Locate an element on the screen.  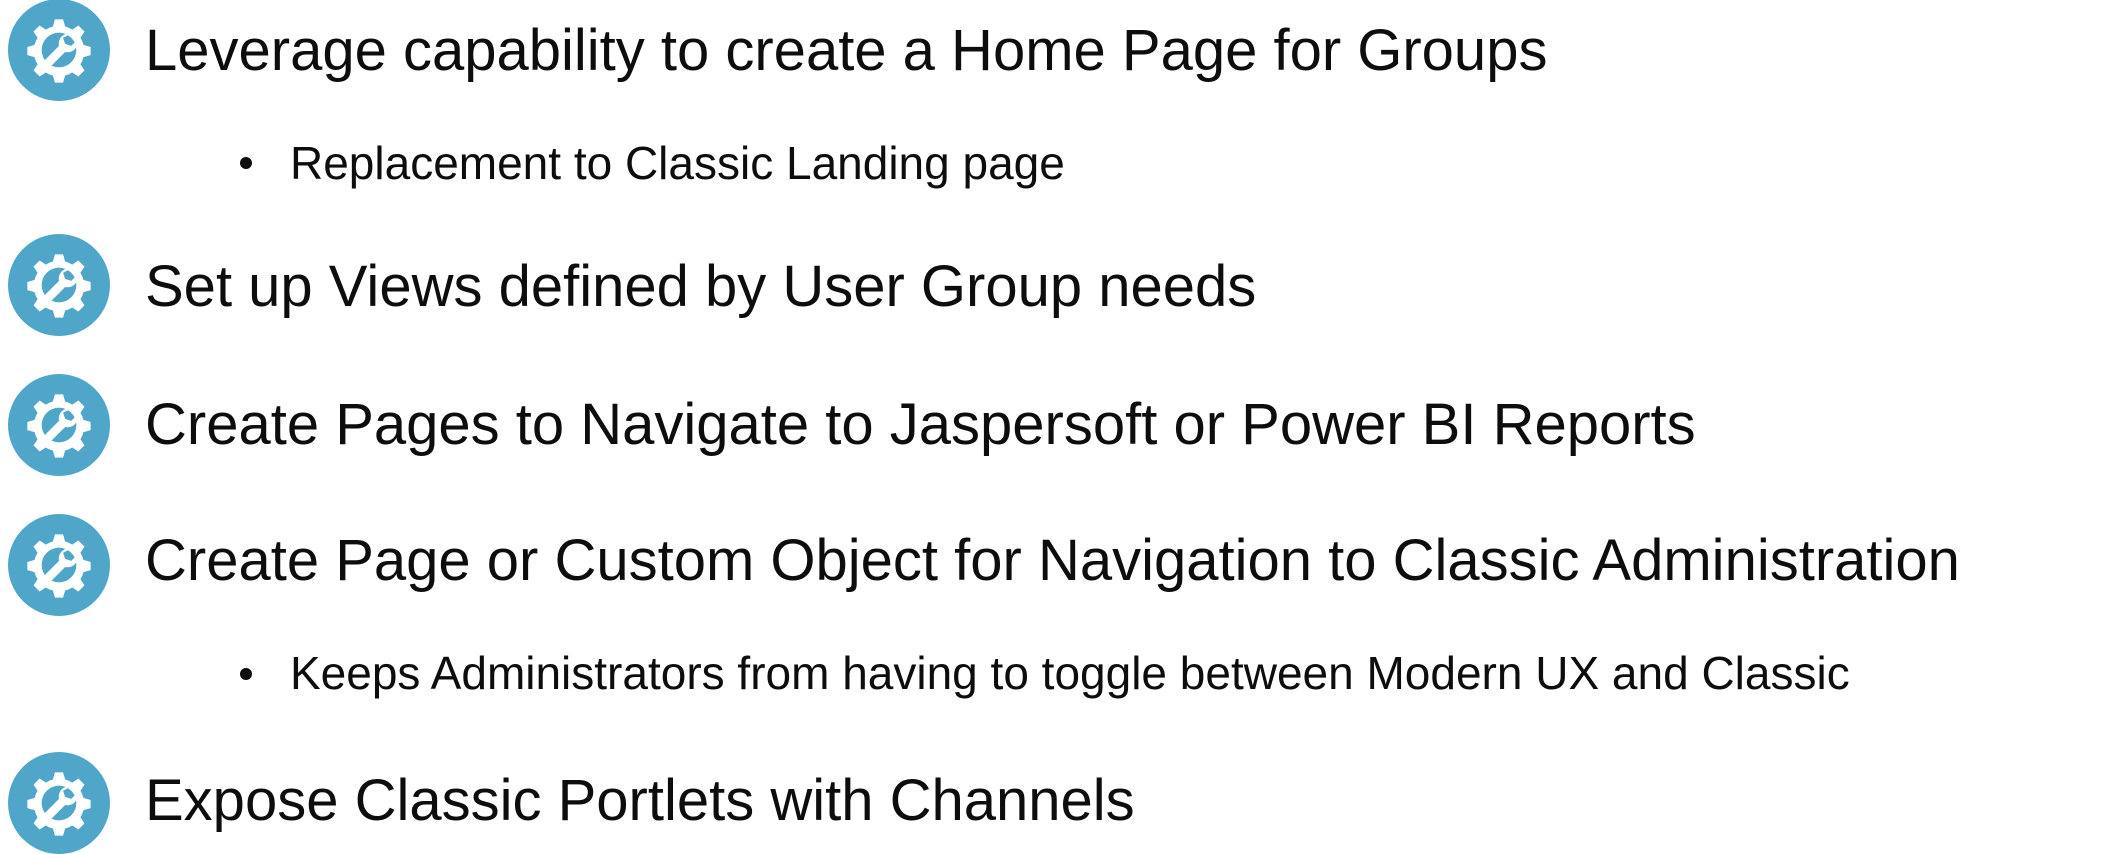
item-text: Set up Views defined by User Group needs is located at coordinates (701, 286).